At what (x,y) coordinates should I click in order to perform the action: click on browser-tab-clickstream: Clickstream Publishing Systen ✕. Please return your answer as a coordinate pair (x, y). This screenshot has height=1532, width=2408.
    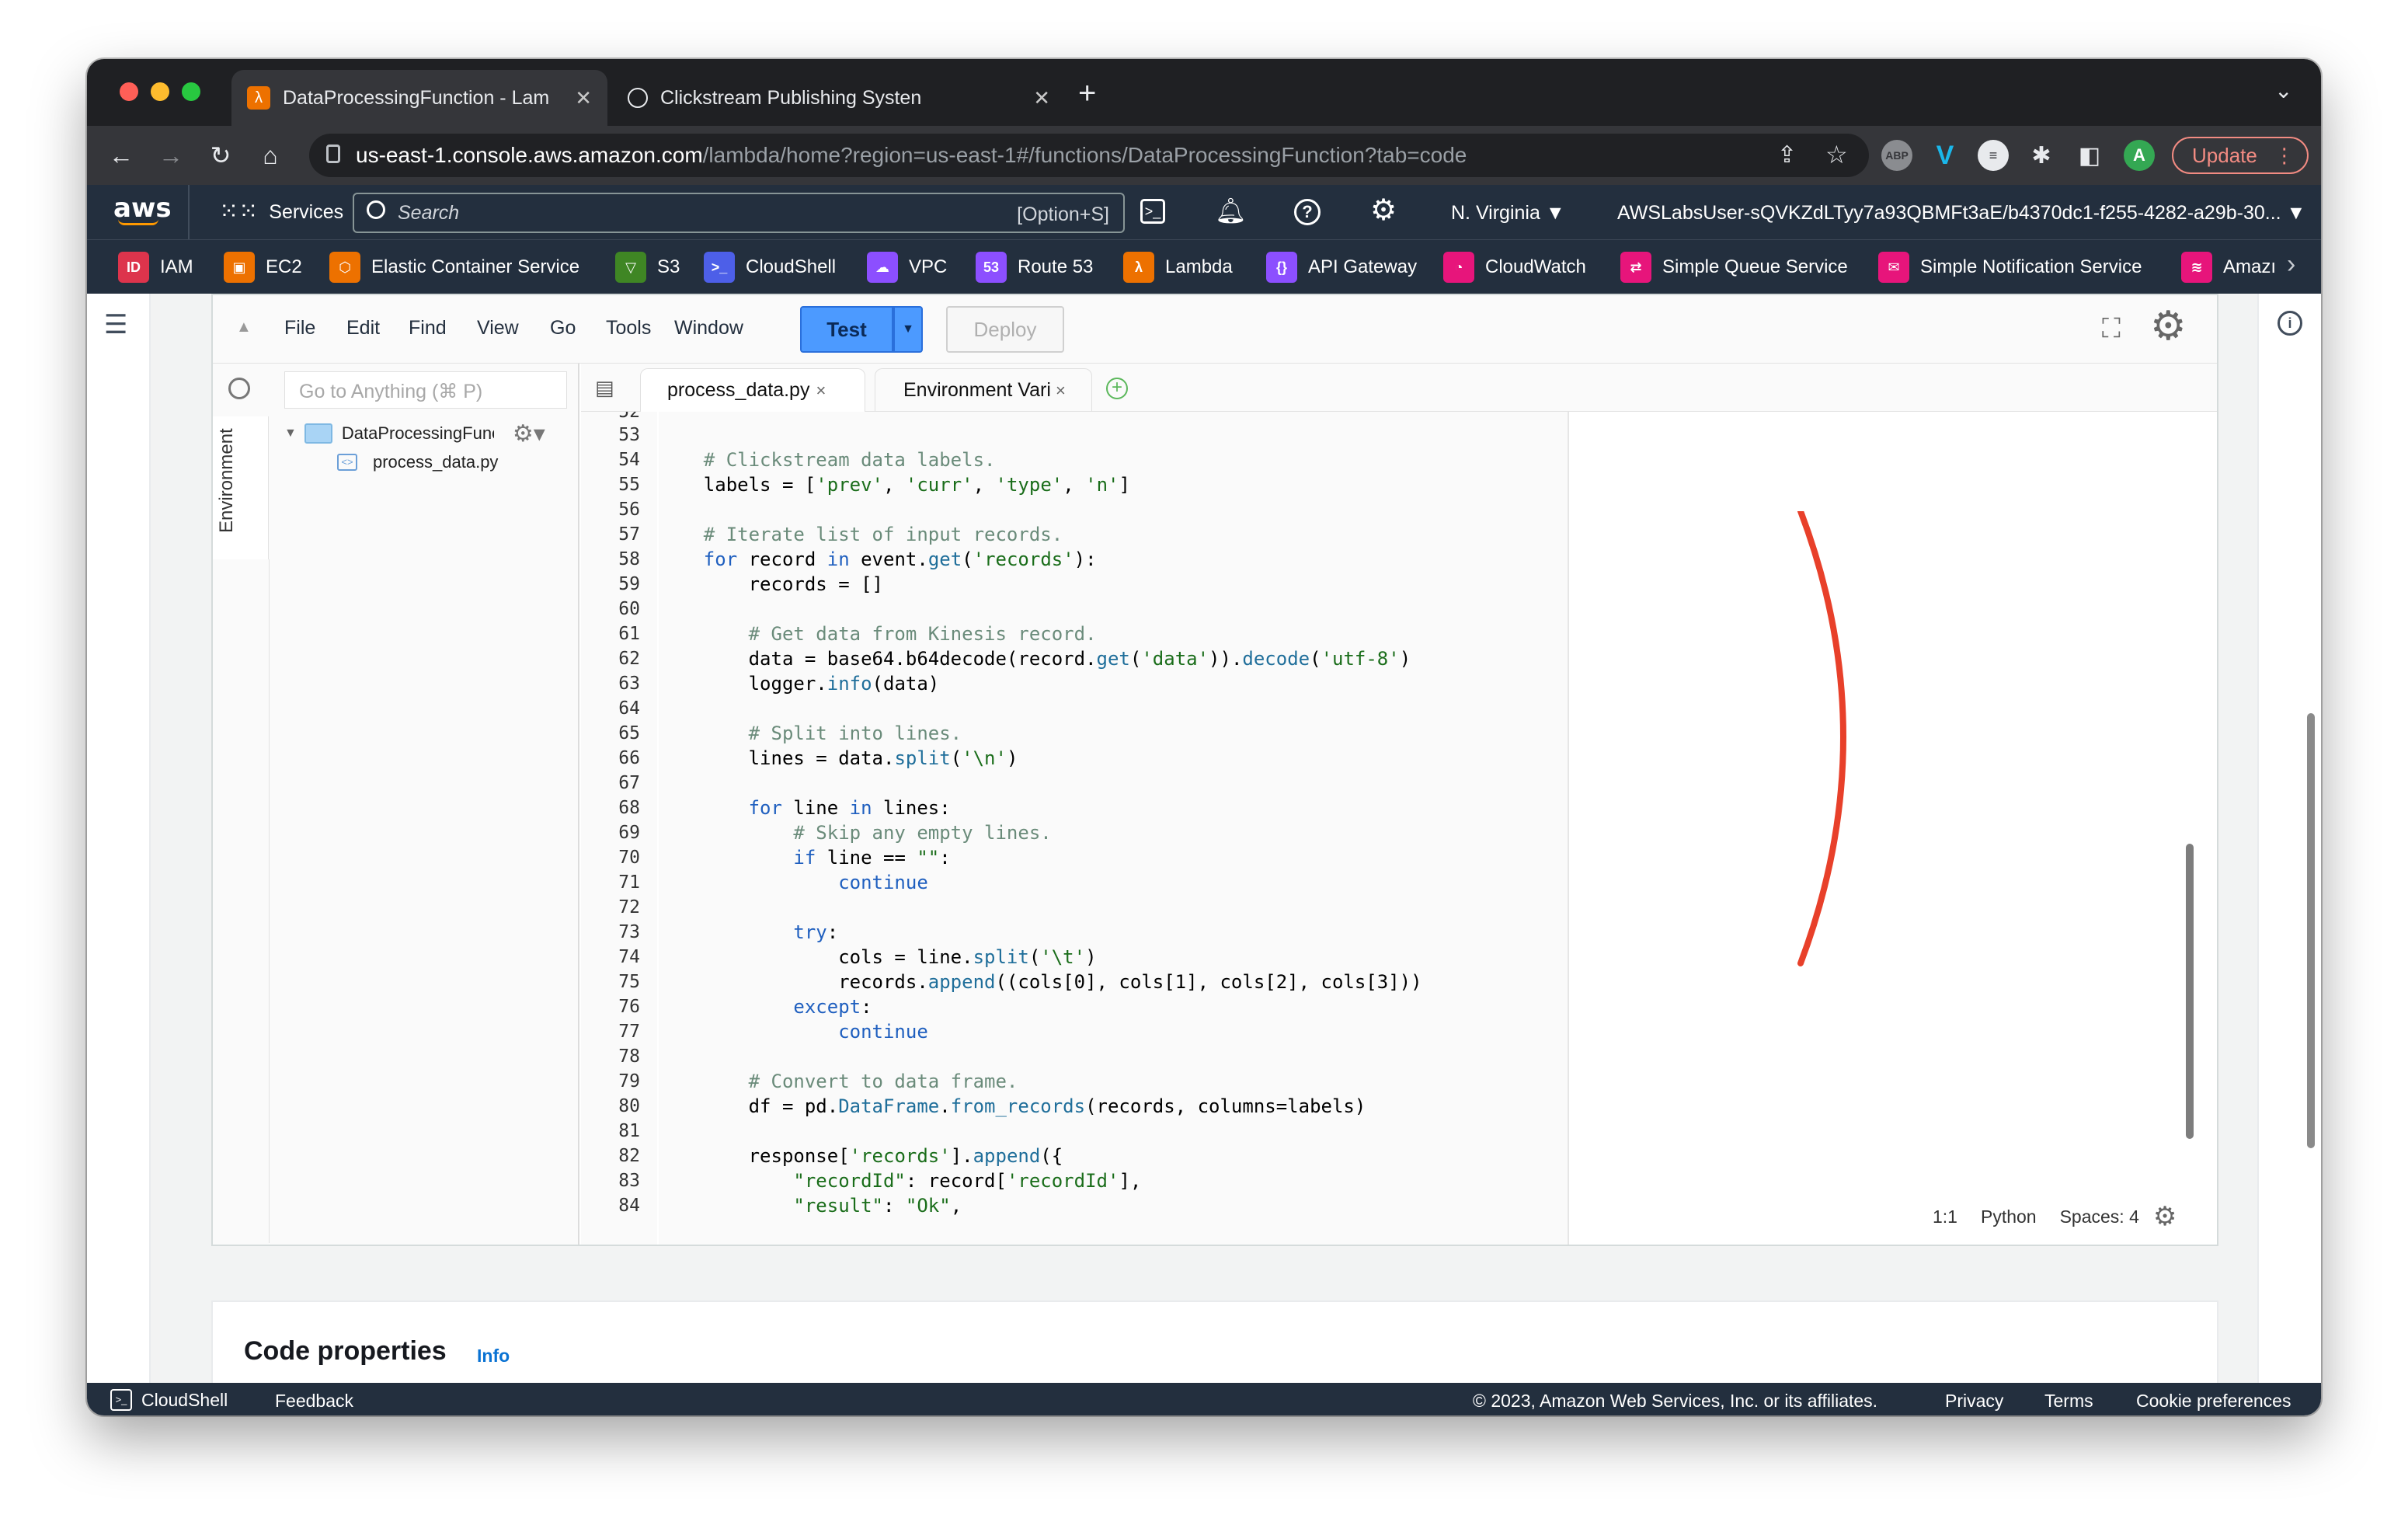
    Looking at the image, I should click on (839, 98).